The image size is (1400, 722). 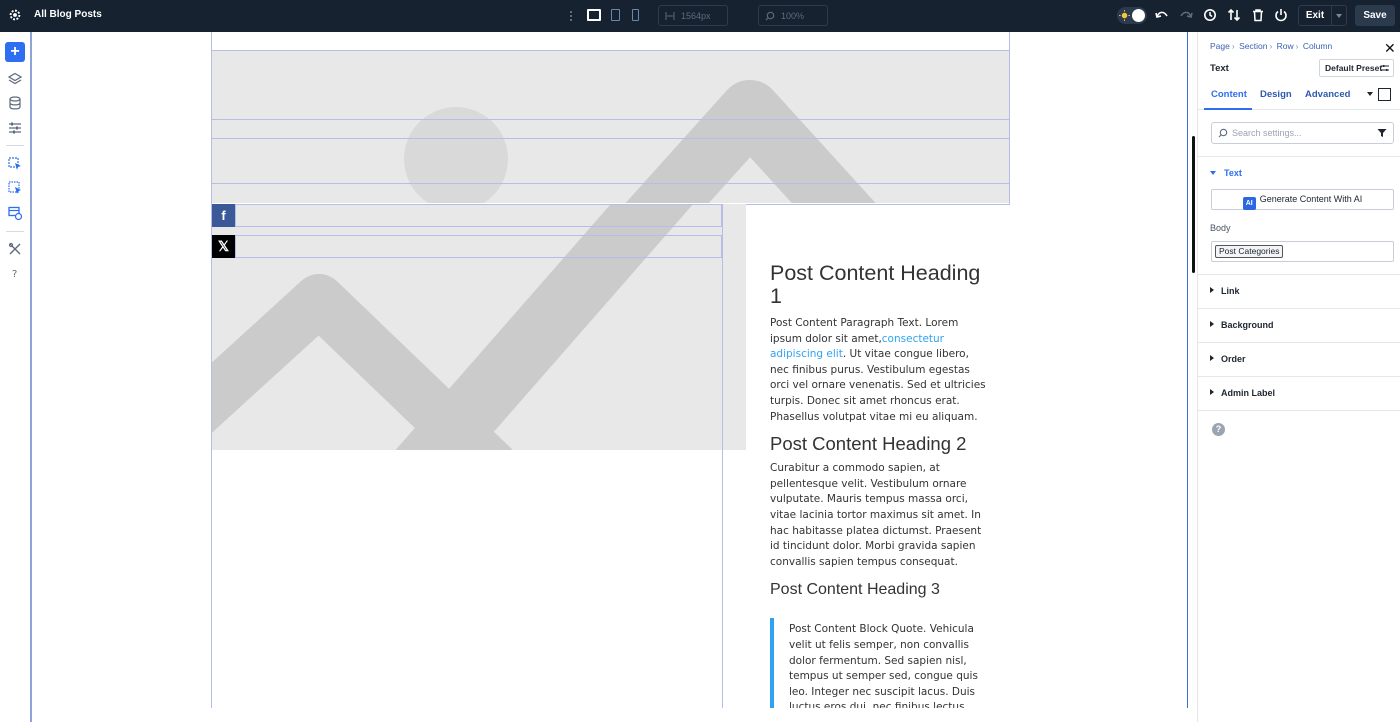 What do you see at coordinates (15, 188) in the screenshot?
I see `multi-select-icon` at bounding box center [15, 188].